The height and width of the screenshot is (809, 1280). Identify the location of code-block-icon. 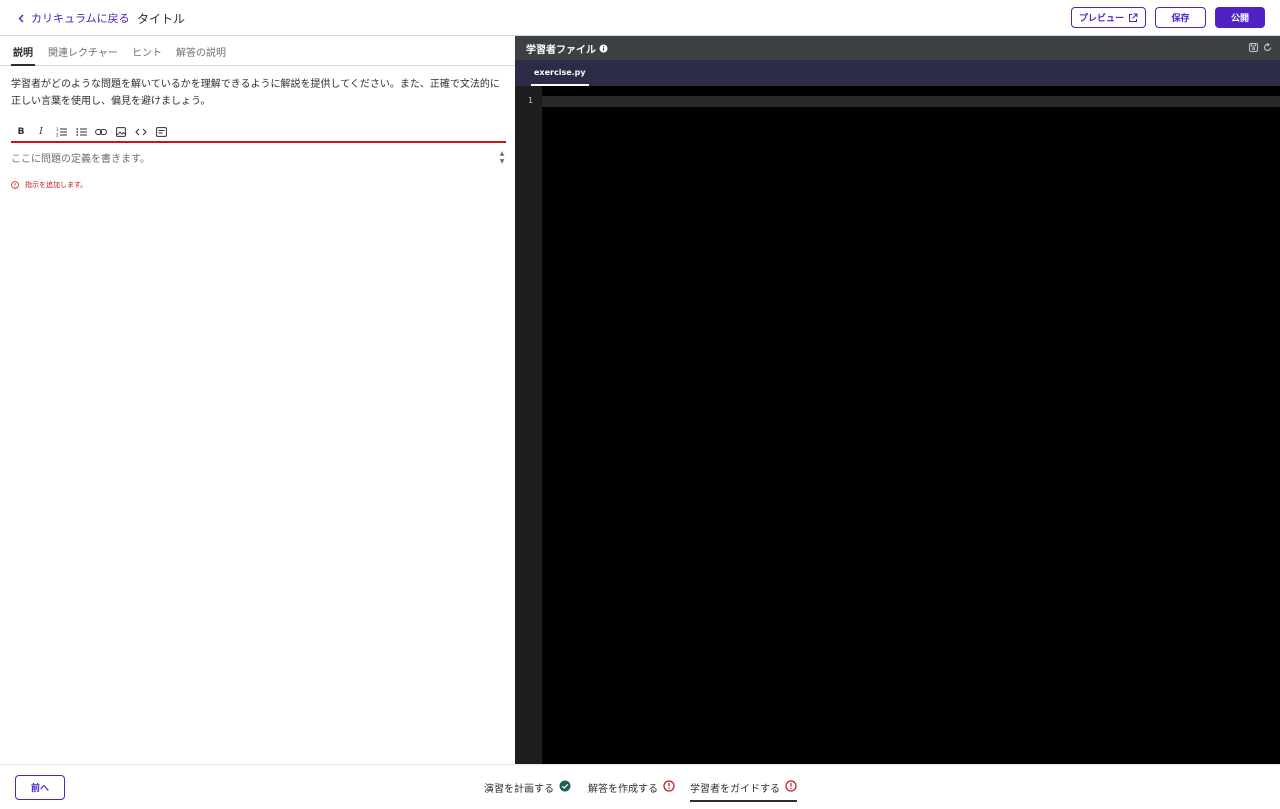
(161, 132).